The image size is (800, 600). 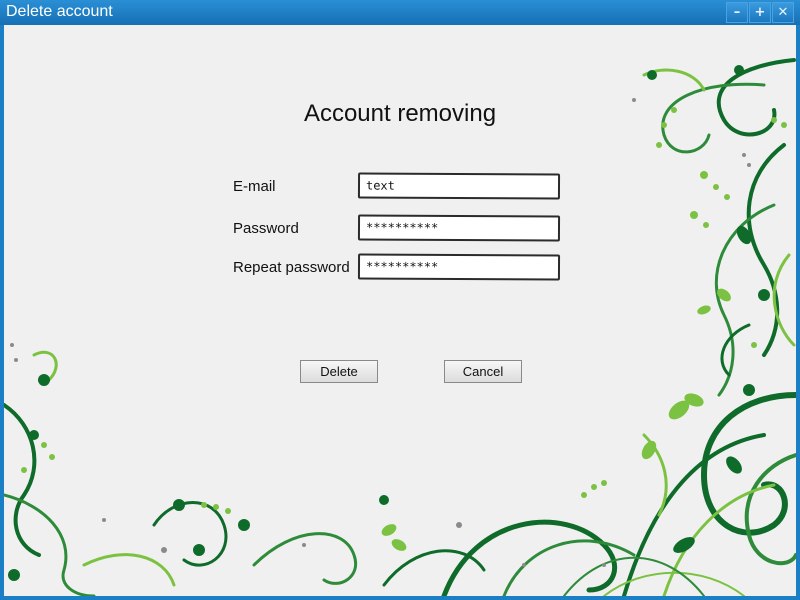 What do you see at coordinates (400, 12) in the screenshot?
I see `title-bar: Delete account – + ✕` at bounding box center [400, 12].